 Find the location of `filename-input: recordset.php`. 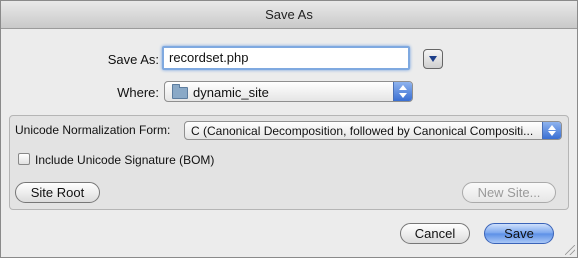

filename-input: recordset.php is located at coordinates (286, 58).